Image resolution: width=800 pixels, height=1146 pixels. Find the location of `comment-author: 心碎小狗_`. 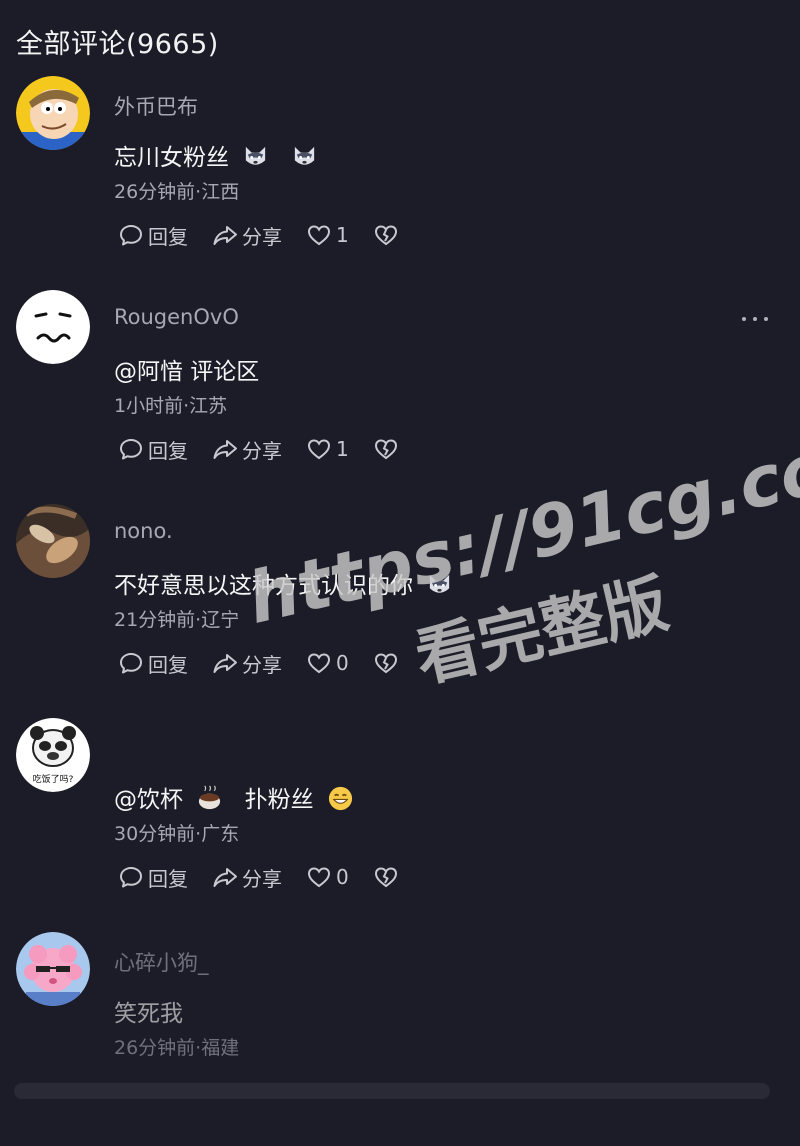

comment-author: 心碎小狗_ is located at coordinates (161, 962).